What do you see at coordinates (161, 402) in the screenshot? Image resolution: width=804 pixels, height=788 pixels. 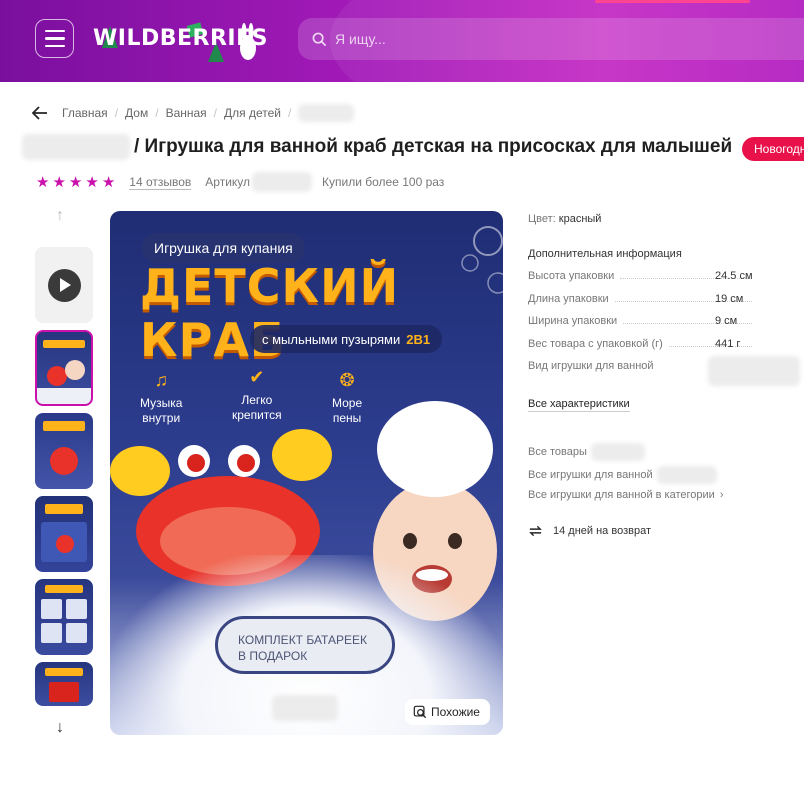 I see `feature-line: Музыка` at bounding box center [161, 402].